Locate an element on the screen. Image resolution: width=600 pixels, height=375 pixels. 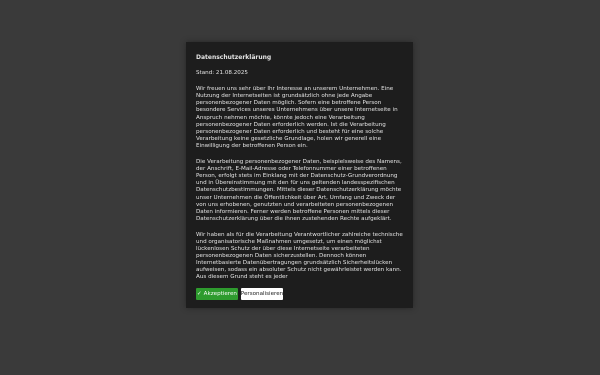
check-icon: ✓ is located at coordinates (199, 294).